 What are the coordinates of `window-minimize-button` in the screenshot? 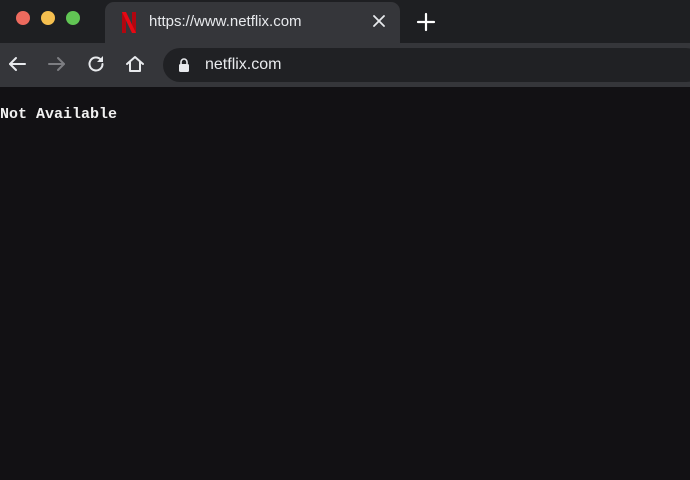 It's located at (48, 18).